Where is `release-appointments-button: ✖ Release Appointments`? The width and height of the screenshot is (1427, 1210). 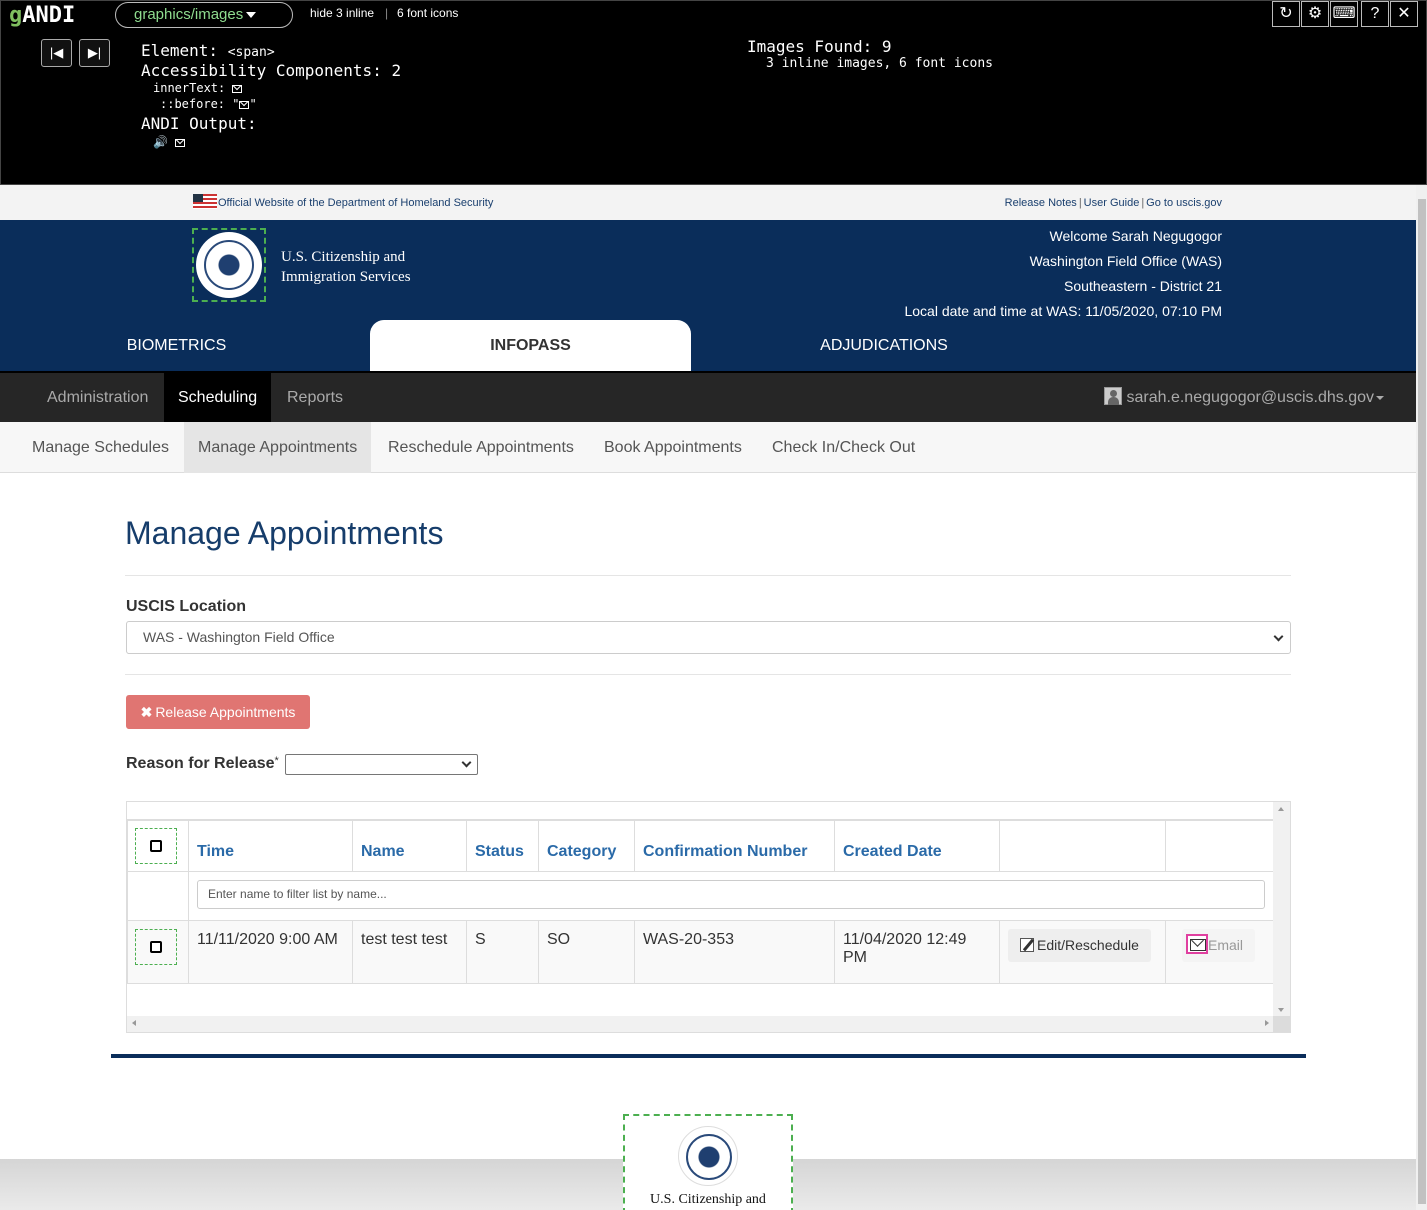
release-appointments-button: ✖ Release Appointments is located at coordinates (218, 712).